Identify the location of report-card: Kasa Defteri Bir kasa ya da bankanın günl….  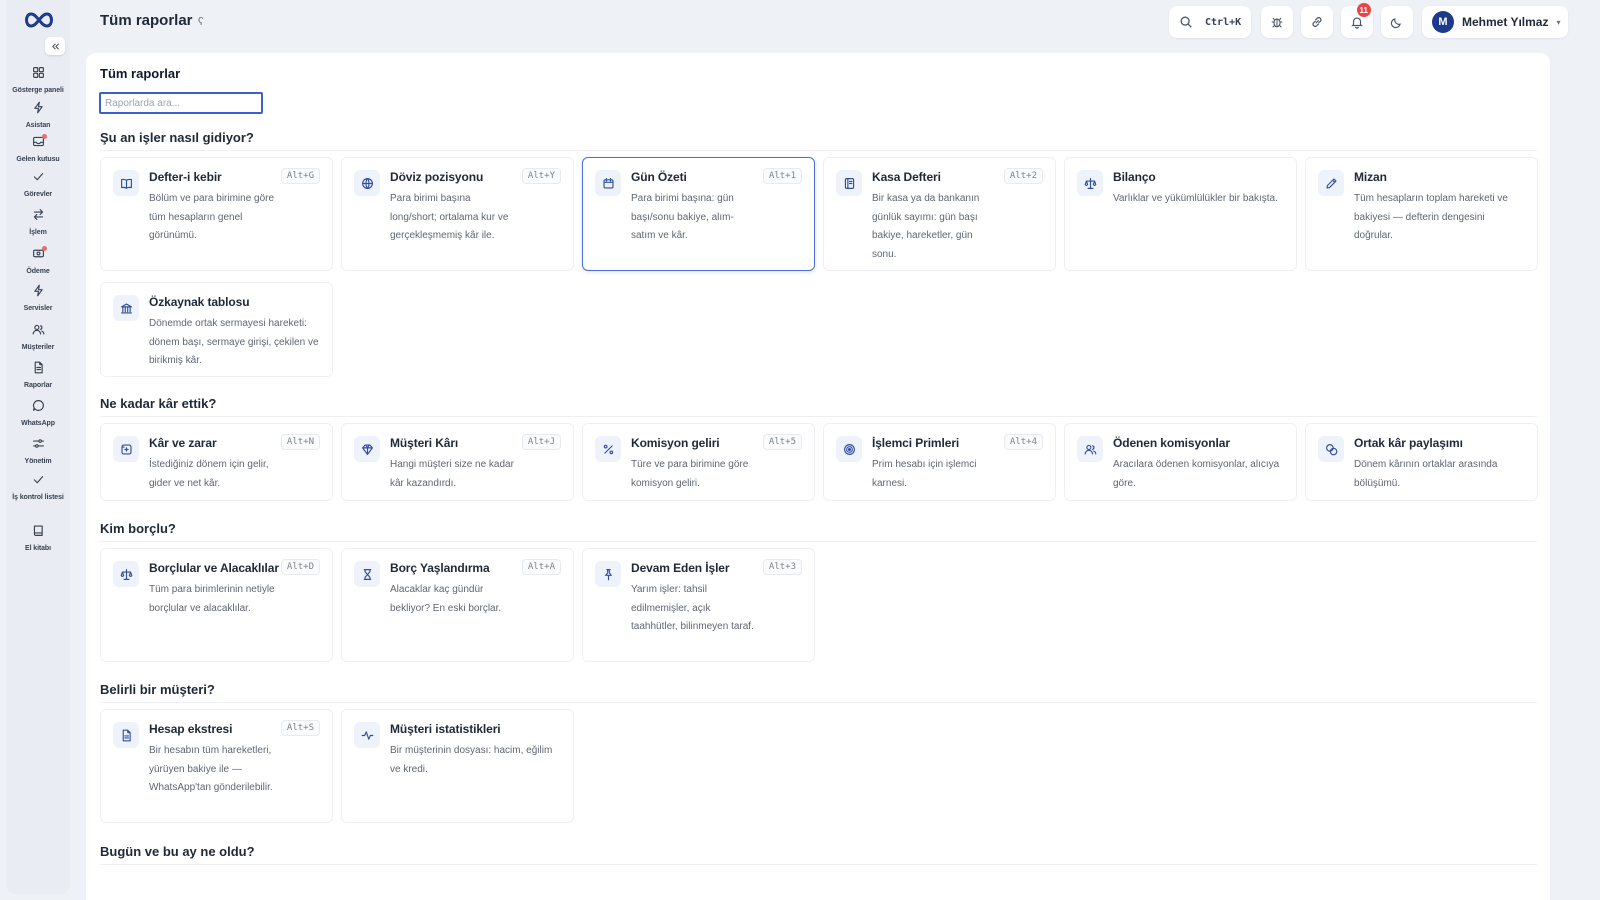
(939, 214).